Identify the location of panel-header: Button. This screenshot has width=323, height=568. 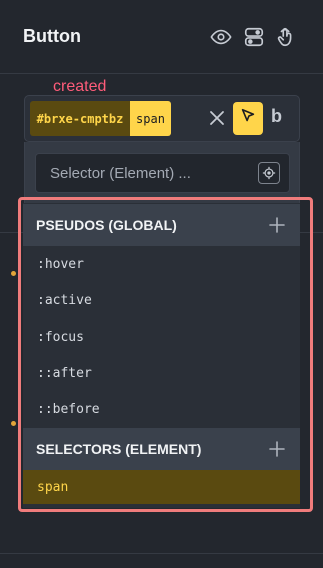
(161, 37).